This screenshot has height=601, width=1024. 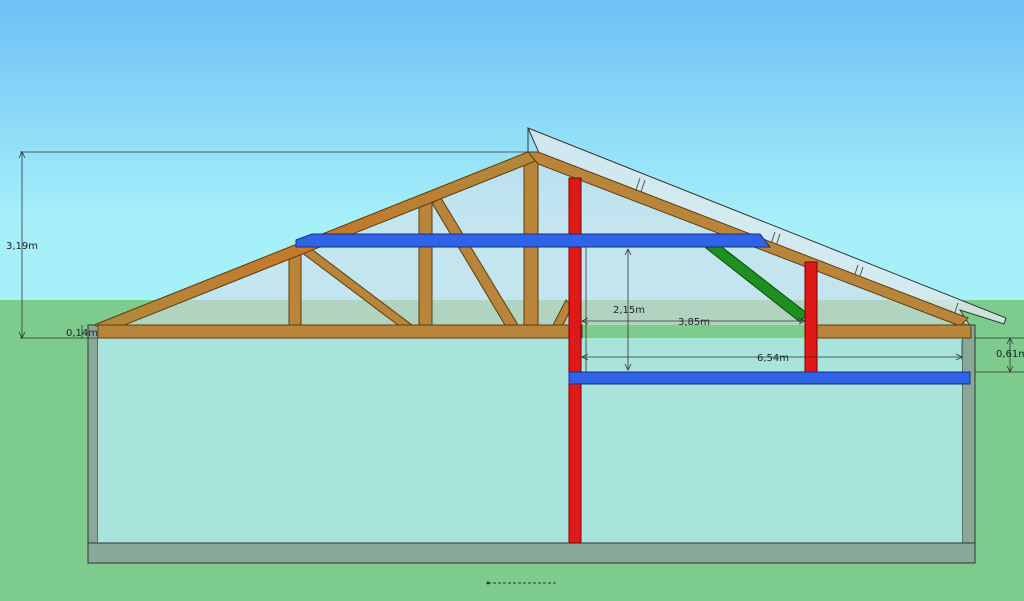 What do you see at coordinates (488, 583) in the screenshot?
I see `dashed-marker-dot` at bounding box center [488, 583].